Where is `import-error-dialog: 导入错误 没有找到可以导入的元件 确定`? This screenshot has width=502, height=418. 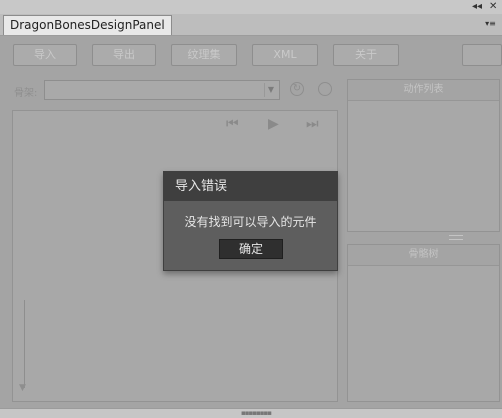 import-error-dialog: 导入错误 没有找到可以导入的元件 确定 is located at coordinates (250, 221).